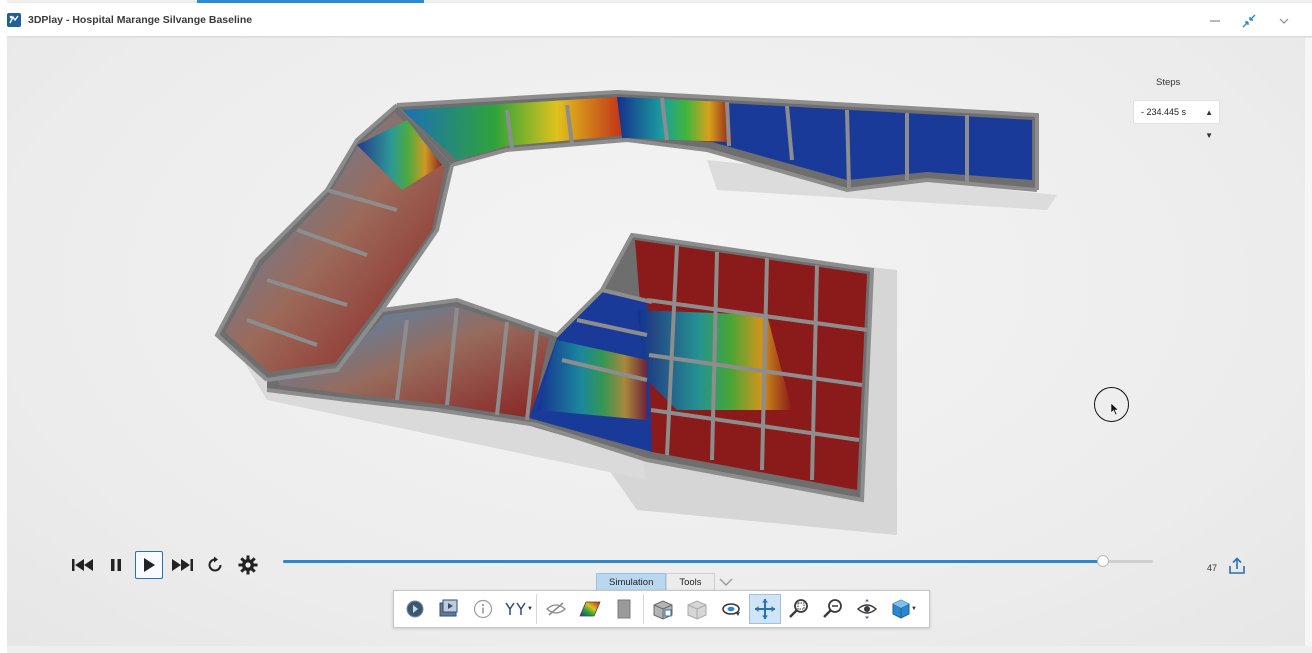  What do you see at coordinates (1308, 342) in the screenshot?
I see `vertical-scrollbar` at bounding box center [1308, 342].